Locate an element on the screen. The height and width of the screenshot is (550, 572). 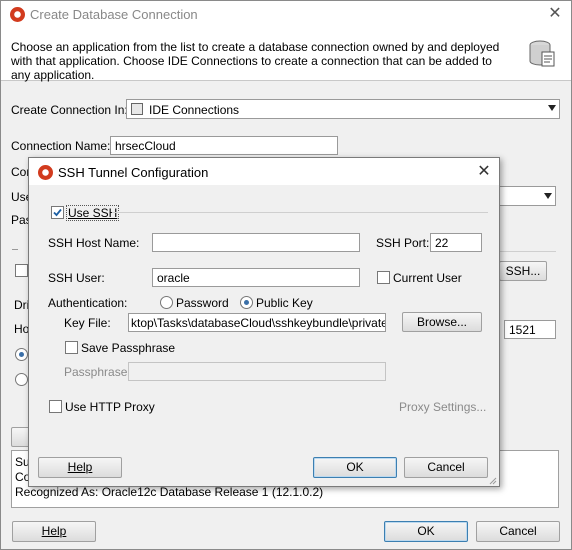
current-user-checkbox is located at coordinates (383, 277).